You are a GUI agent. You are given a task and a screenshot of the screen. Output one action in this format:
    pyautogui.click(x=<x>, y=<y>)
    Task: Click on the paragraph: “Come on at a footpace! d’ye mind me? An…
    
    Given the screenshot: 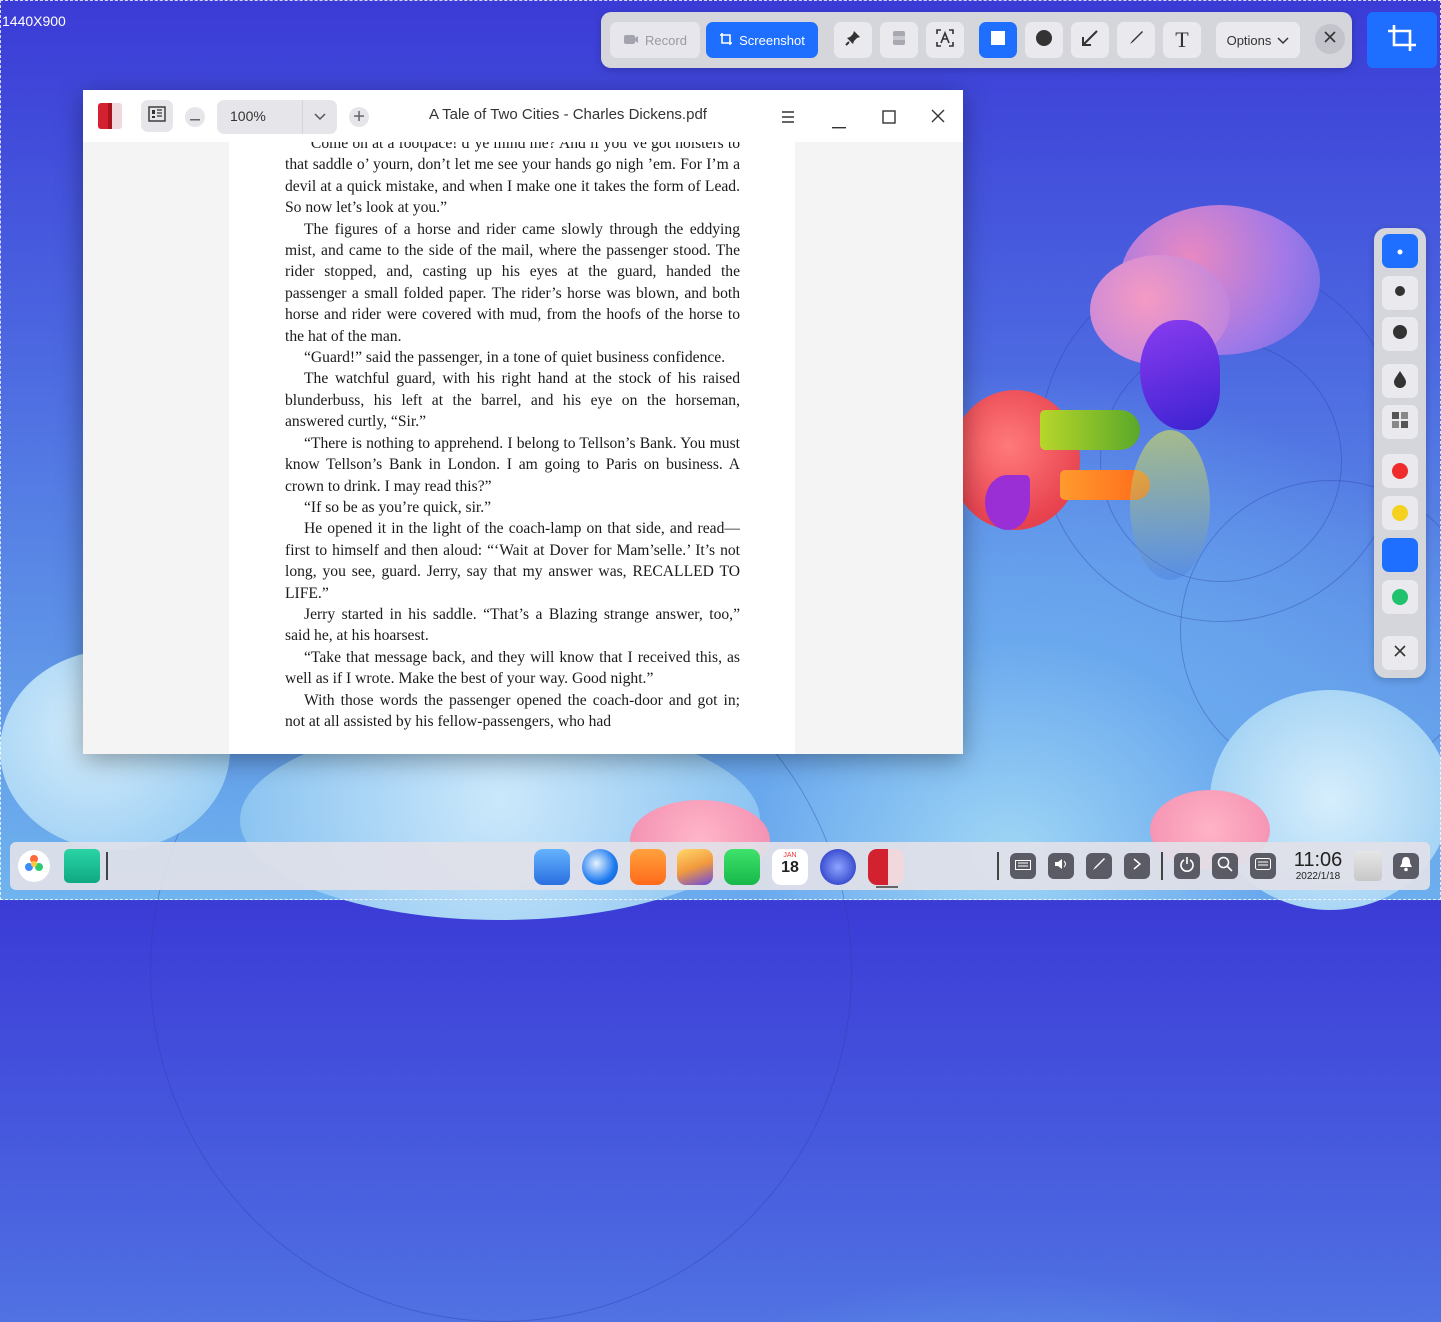 What is the action you would take?
    pyautogui.click(x=512, y=179)
    